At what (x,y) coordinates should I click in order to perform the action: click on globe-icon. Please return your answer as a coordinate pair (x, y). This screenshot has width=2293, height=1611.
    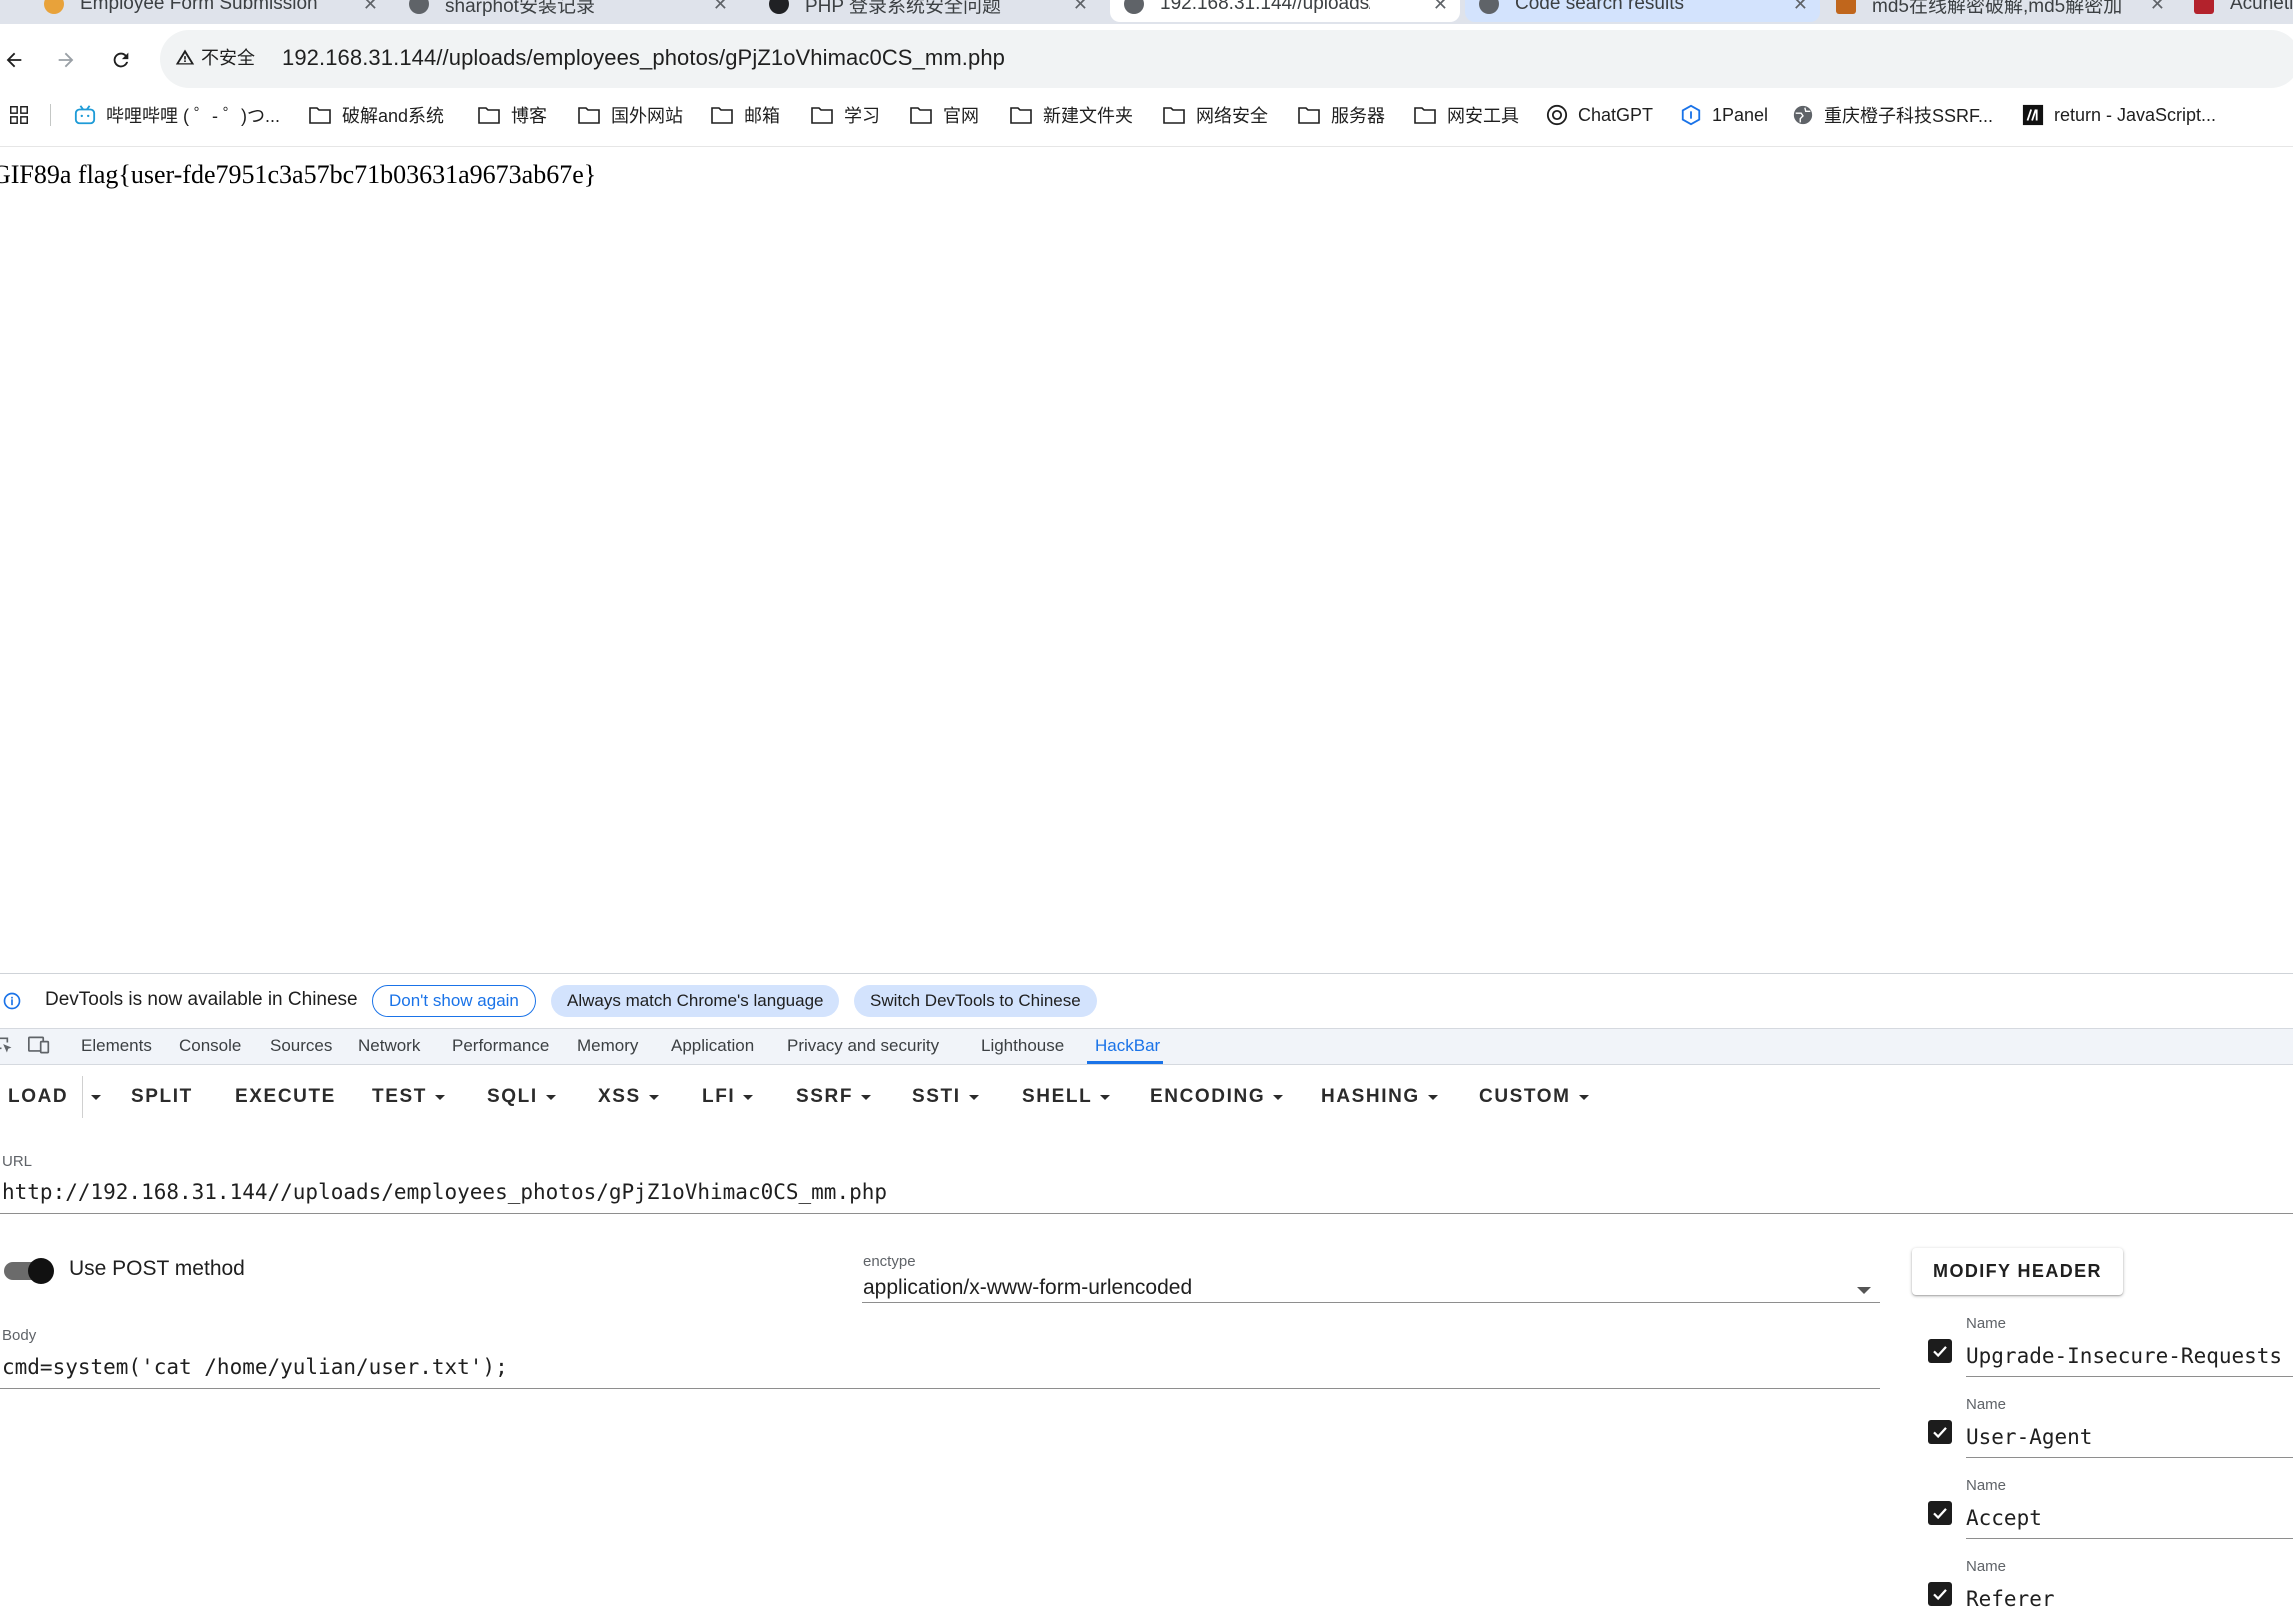
    Looking at the image, I should click on (1803, 115).